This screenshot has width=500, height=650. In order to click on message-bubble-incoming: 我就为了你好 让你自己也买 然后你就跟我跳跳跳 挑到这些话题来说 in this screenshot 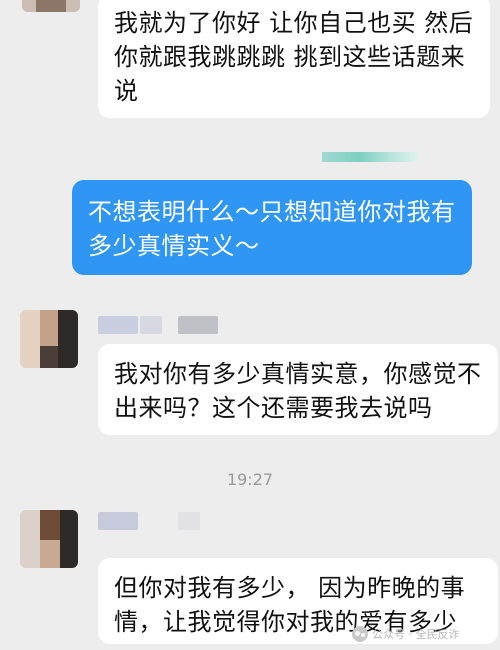, I will do `click(294, 59)`.